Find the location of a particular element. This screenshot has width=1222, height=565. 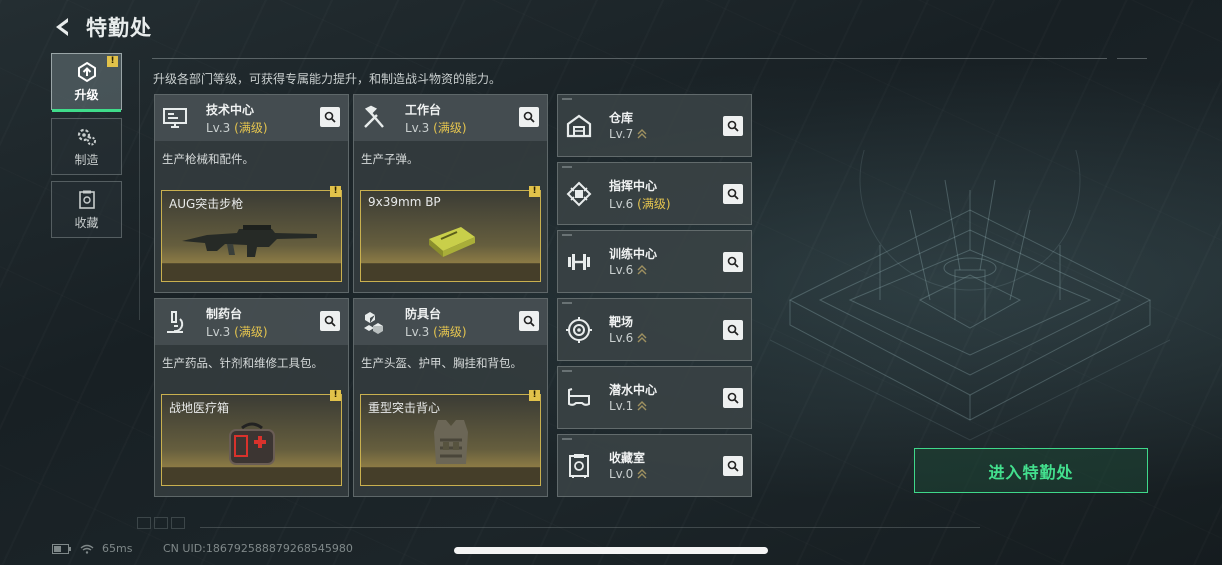

workshop-card-tech-center: 技术中心 Lv.3 (满级) 生产枪械和配件。 ! AUG突击步枪 is located at coordinates (251, 193).